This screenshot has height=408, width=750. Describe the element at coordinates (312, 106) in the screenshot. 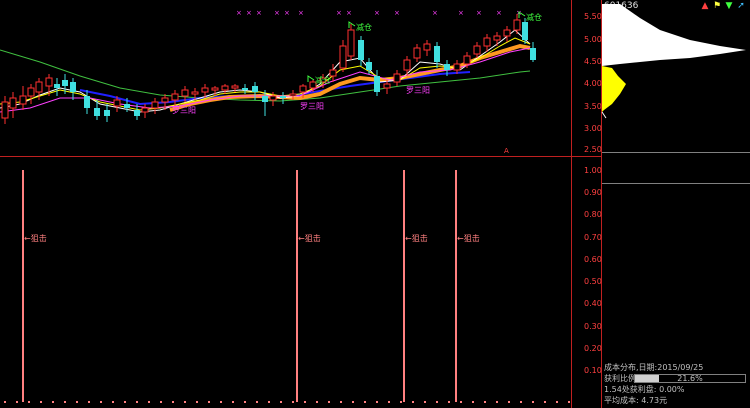

I see `three-yang-label: 罗三阳` at that location.